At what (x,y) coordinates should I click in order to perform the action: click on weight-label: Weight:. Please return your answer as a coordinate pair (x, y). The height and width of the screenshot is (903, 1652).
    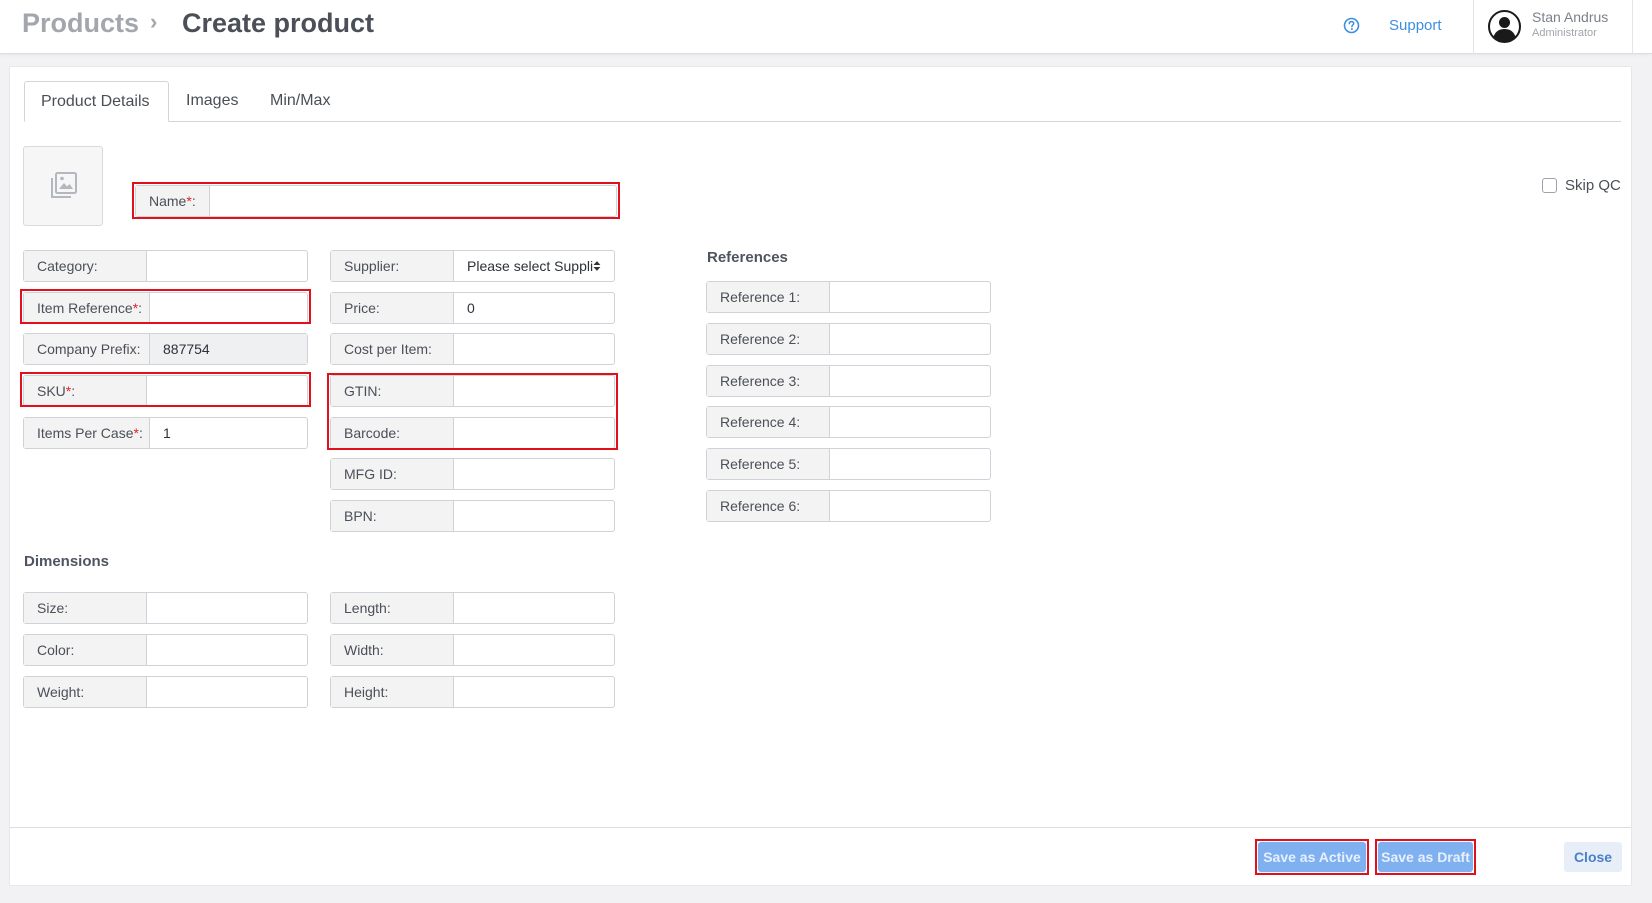
    Looking at the image, I should click on (85, 692).